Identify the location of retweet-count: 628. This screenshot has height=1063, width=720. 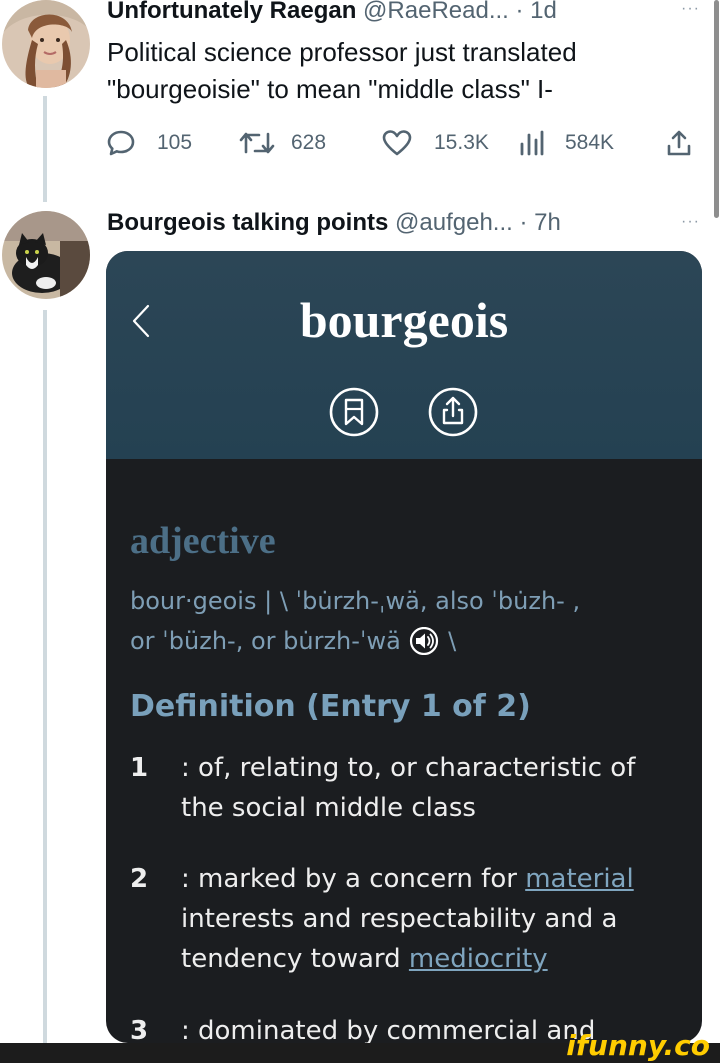
(309, 142).